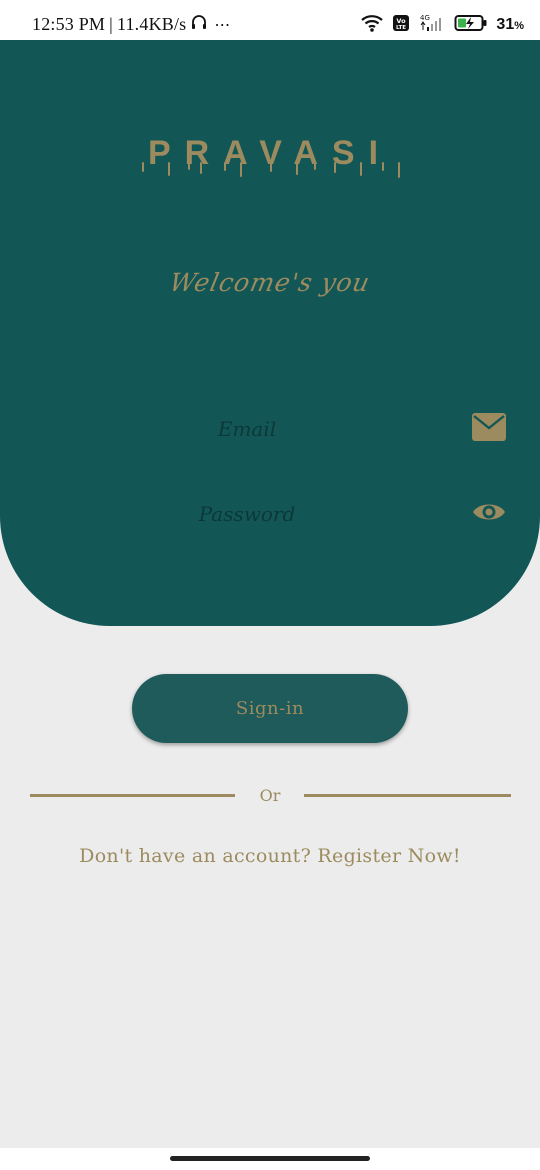  Describe the element at coordinates (270, 708) in the screenshot. I see `sign-in-button: Sign-in` at that location.